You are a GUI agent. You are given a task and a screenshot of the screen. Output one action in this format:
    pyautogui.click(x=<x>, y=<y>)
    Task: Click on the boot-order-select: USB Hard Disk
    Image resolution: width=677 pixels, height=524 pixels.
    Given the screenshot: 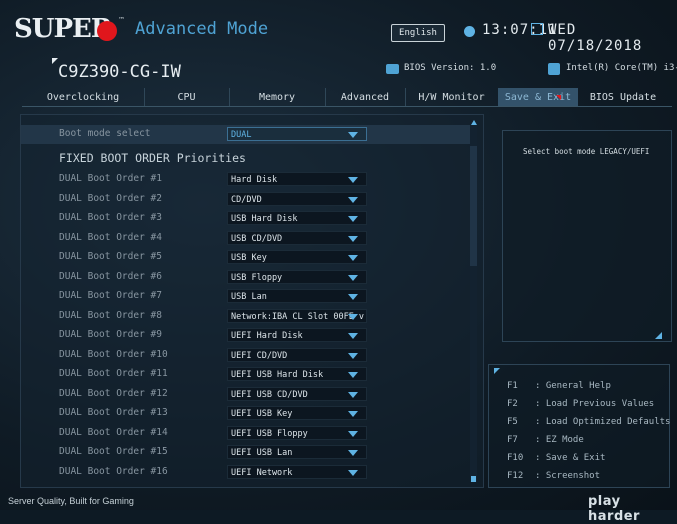 What is the action you would take?
    pyautogui.click(x=297, y=218)
    